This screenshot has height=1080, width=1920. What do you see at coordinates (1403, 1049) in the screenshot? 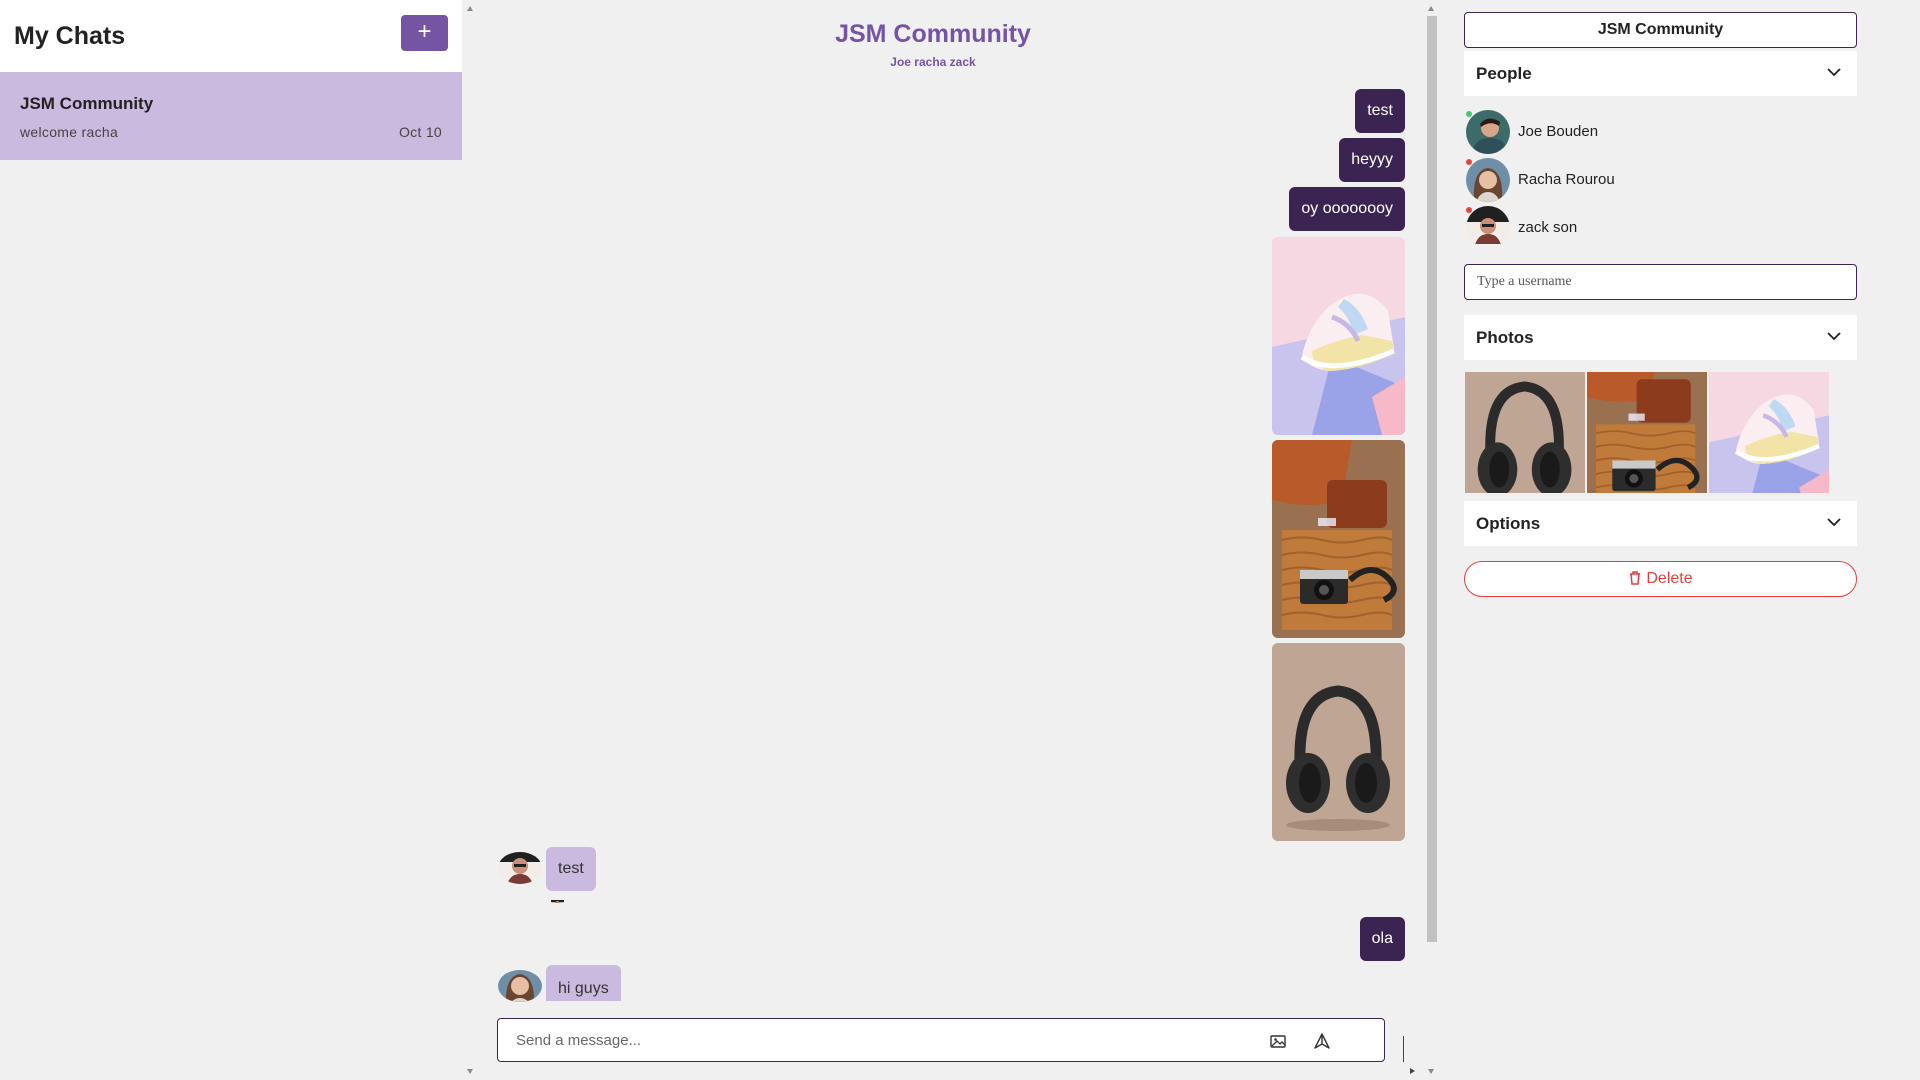
I see `text-caret` at bounding box center [1403, 1049].